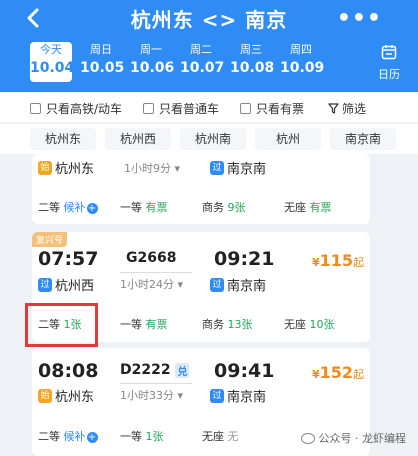 This screenshot has width=418, height=456. What do you see at coordinates (240, 324) in the screenshot?
I see `seat-status: 13张` at bounding box center [240, 324].